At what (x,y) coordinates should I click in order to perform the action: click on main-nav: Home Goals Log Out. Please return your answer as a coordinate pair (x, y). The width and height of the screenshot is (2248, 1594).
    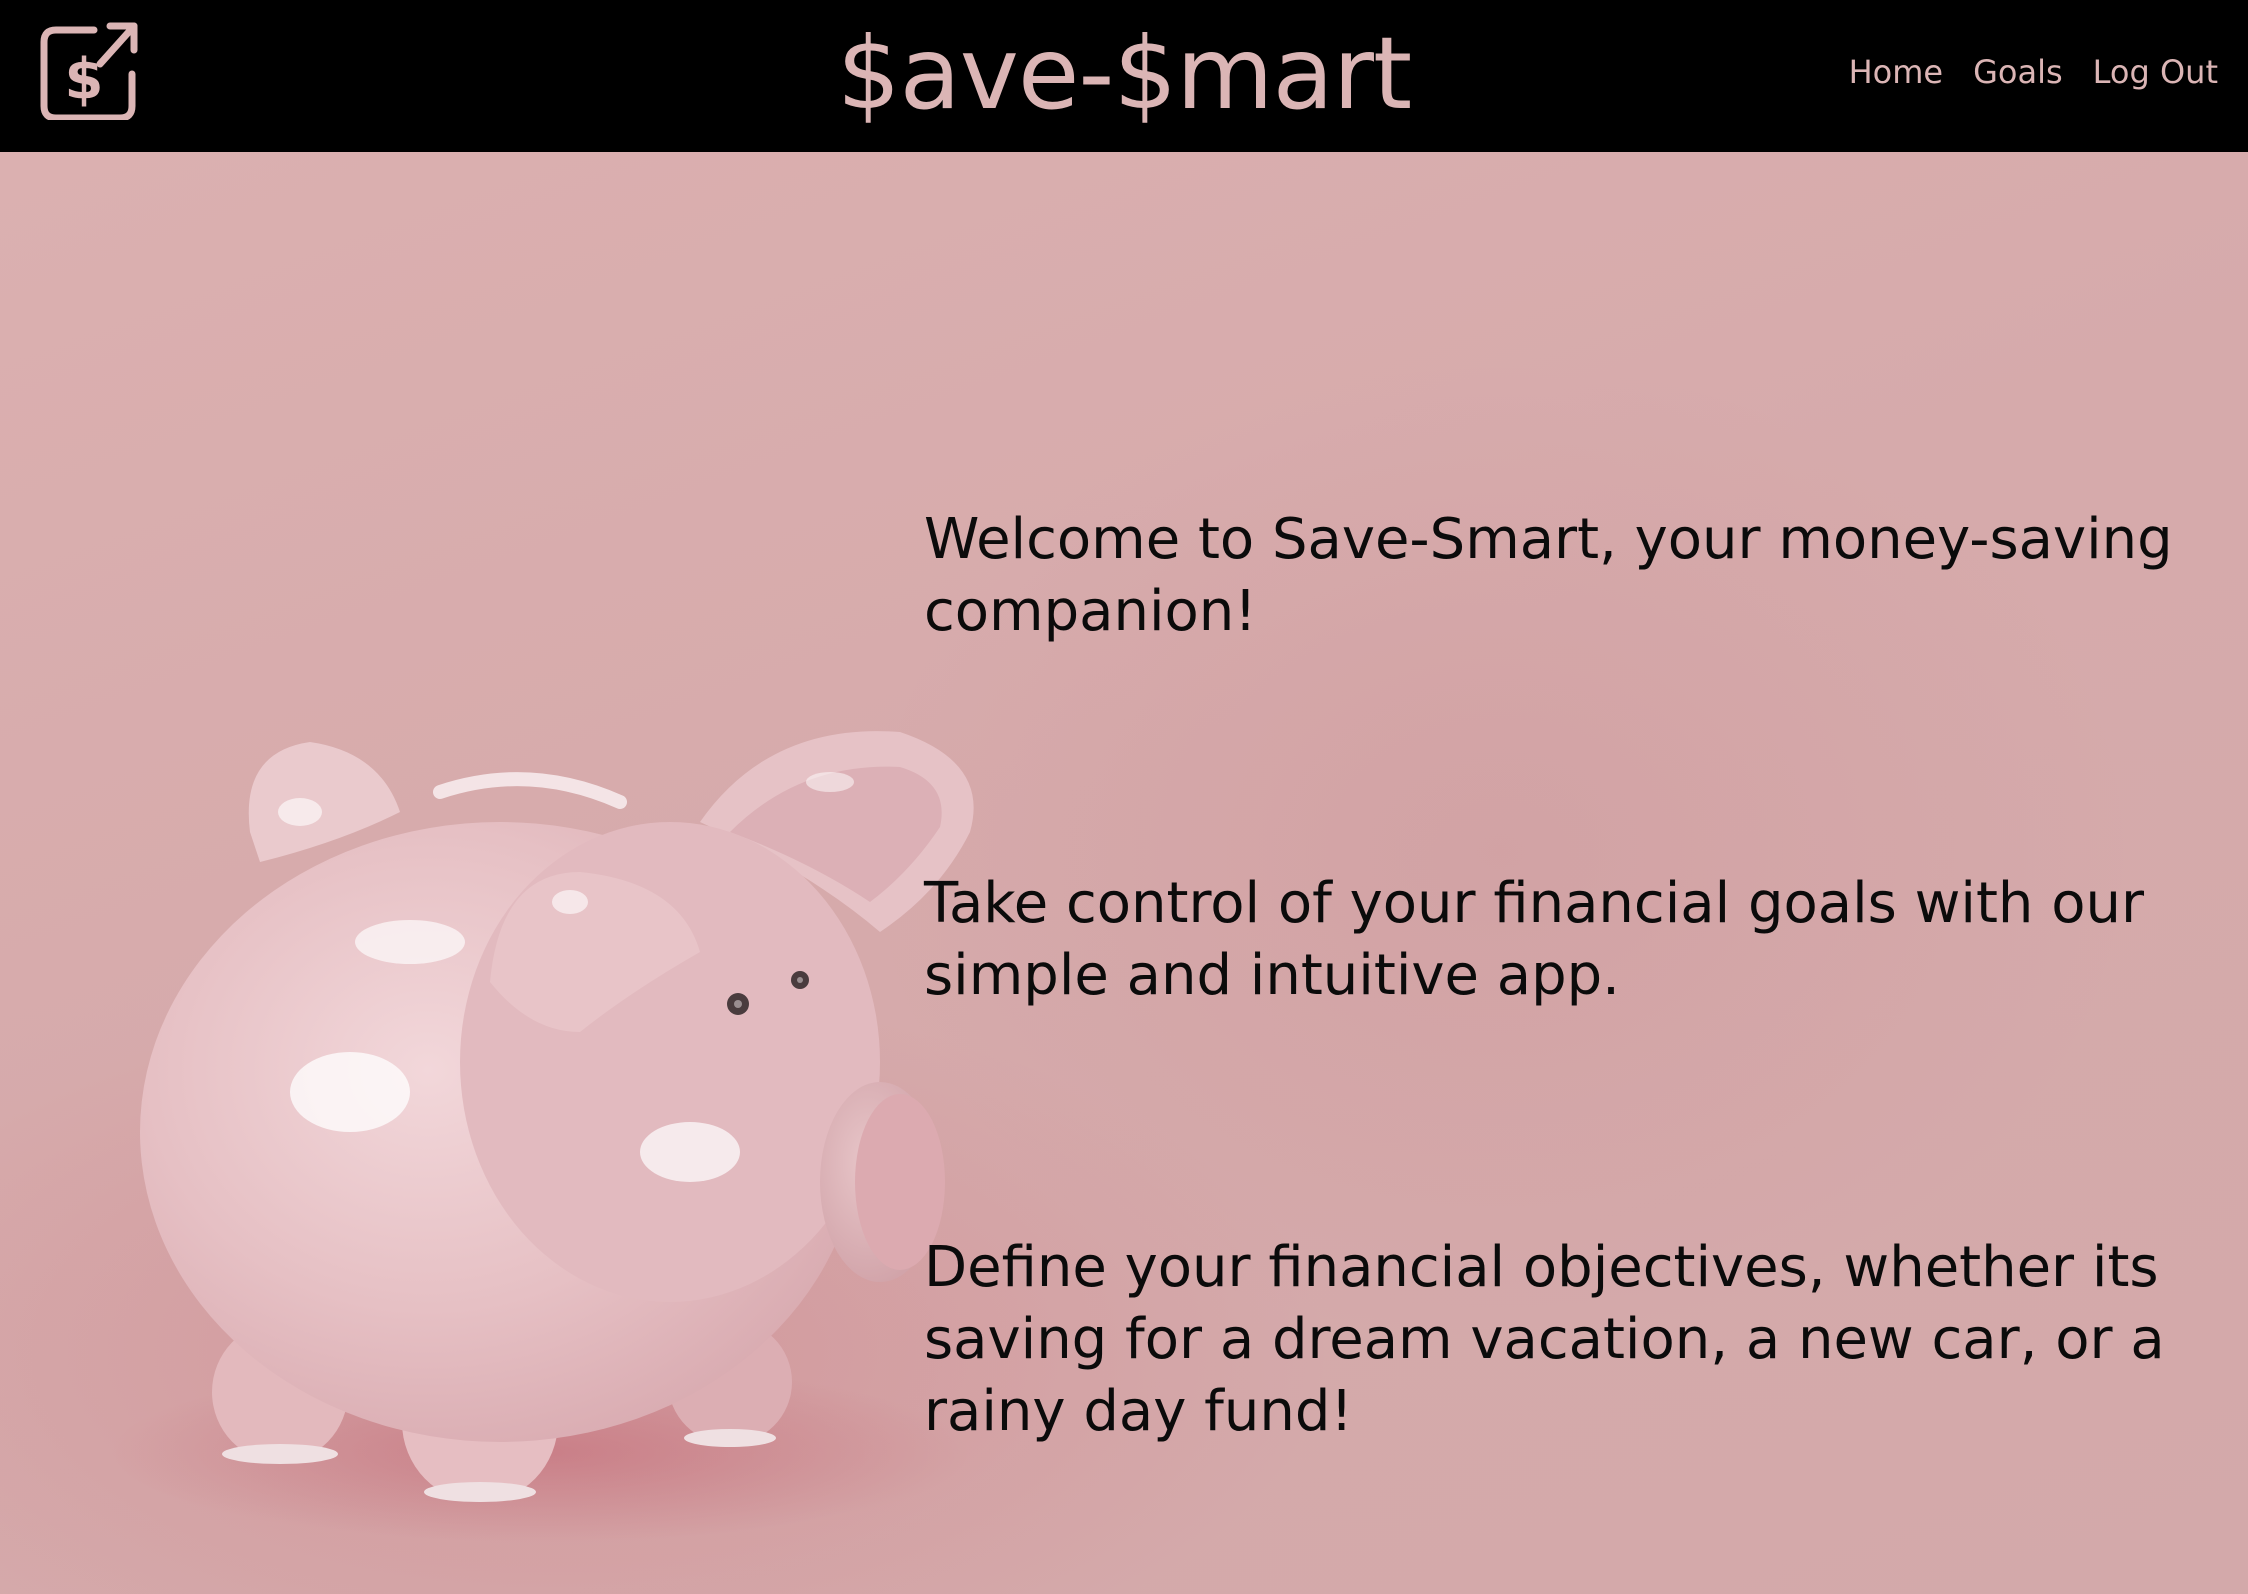
    Looking at the image, I should click on (2033, 72).